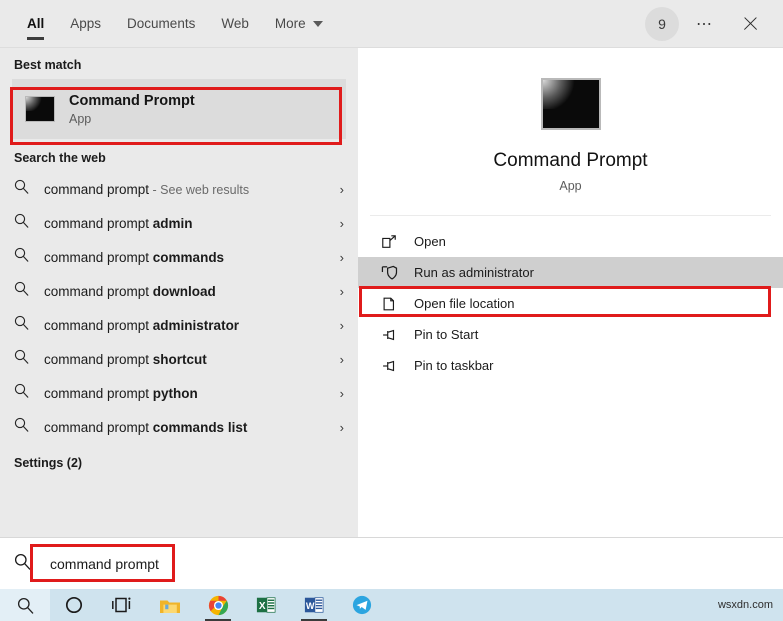 This screenshot has height=621, width=783. Describe the element at coordinates (132, 109) in the screenshot. I see `best-match-text: Command Prompt App` at that location.